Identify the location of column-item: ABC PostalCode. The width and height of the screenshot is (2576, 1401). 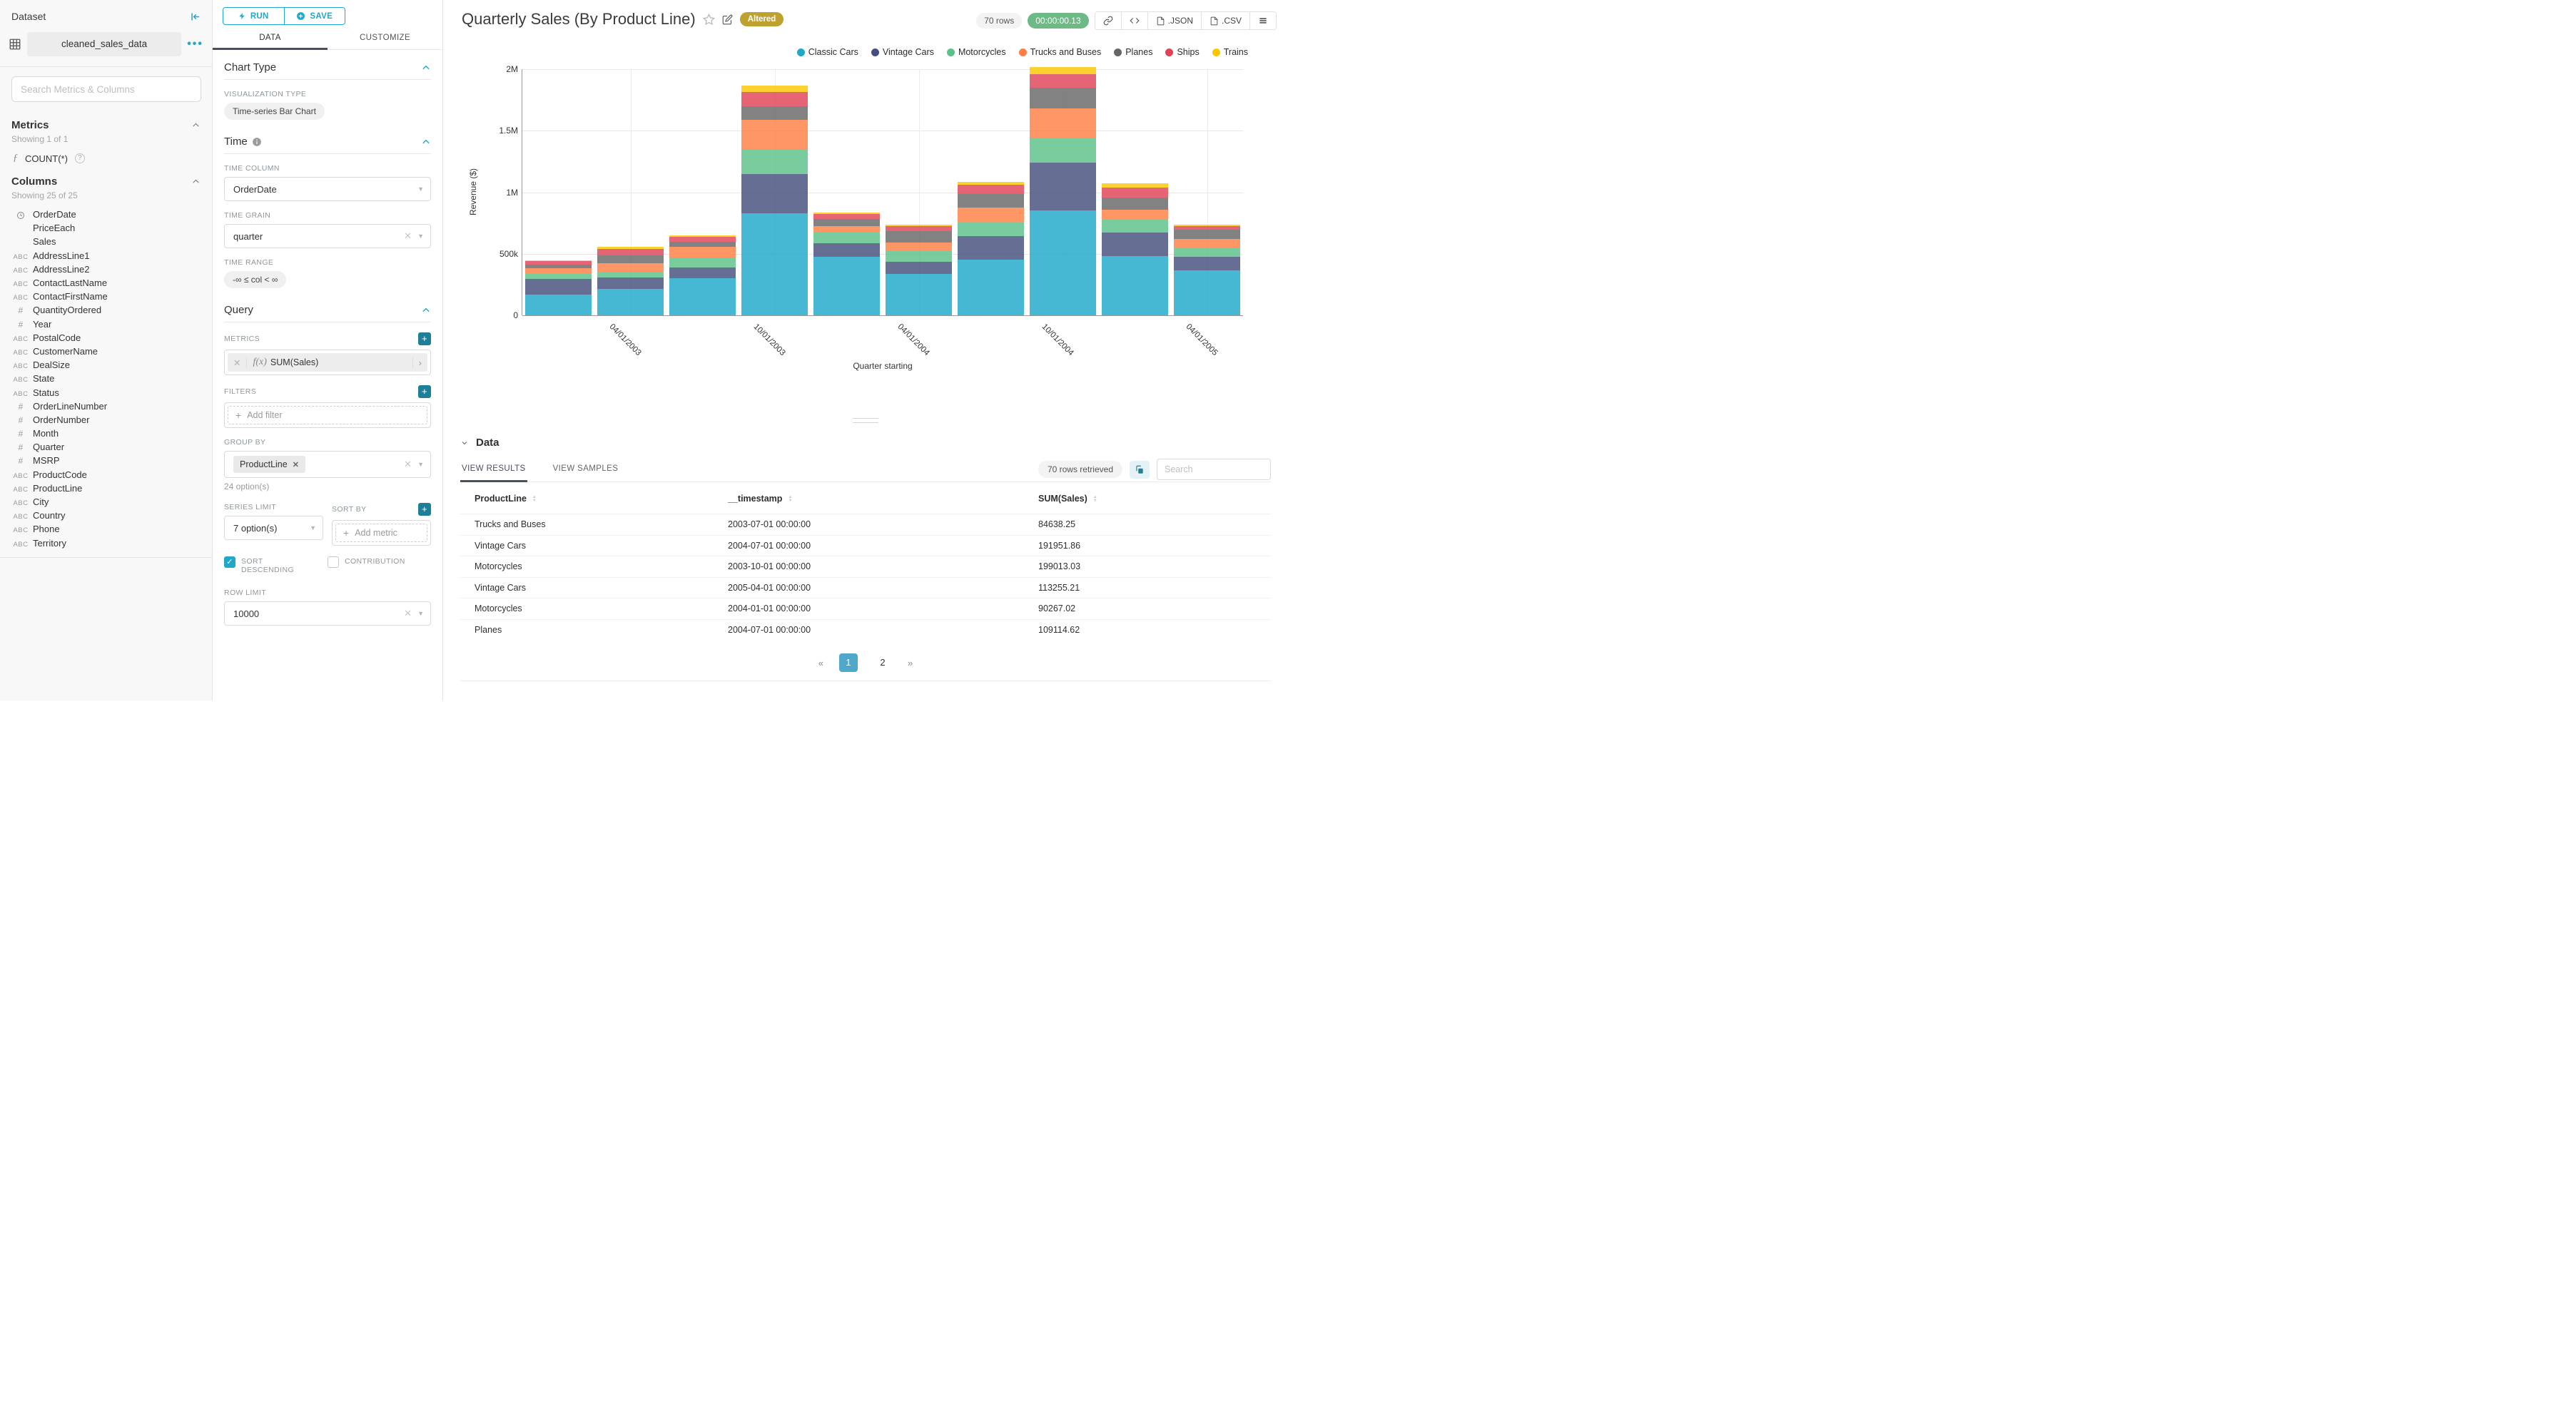
(106, 338).